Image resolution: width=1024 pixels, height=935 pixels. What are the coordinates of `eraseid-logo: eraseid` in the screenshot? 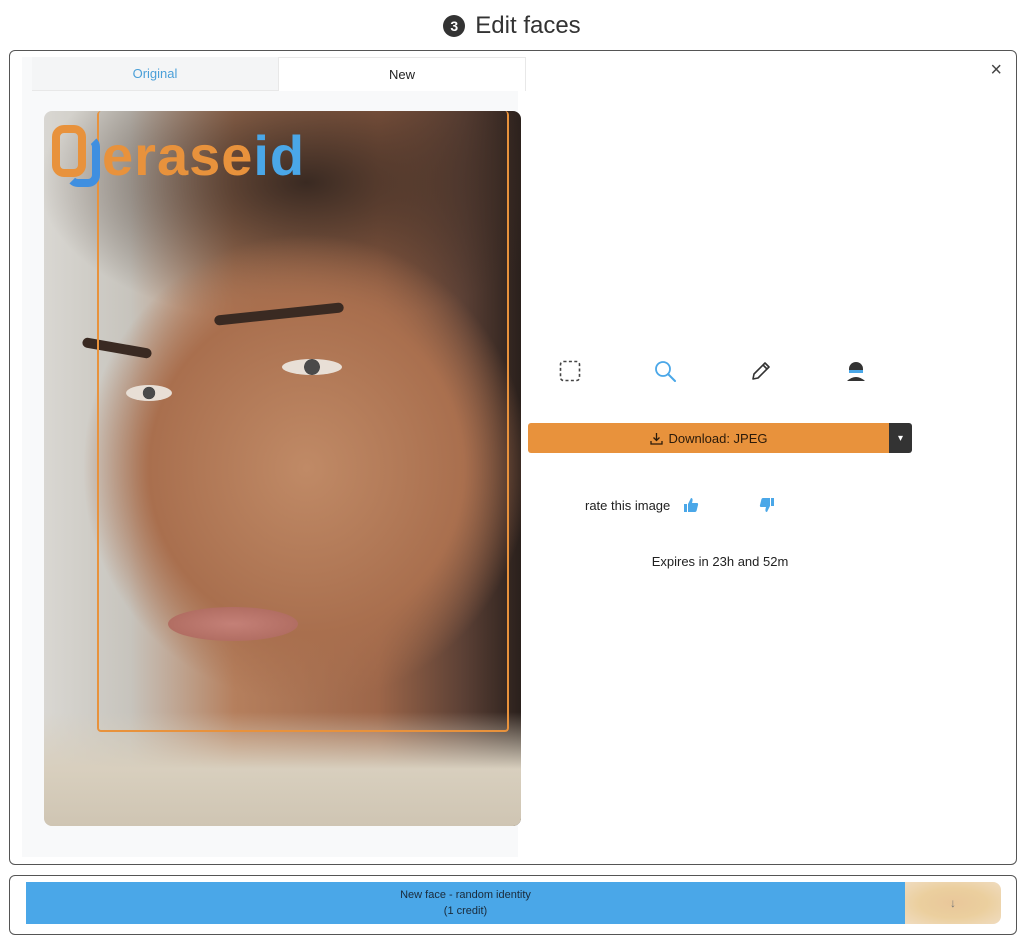 It's located at (178, 156).